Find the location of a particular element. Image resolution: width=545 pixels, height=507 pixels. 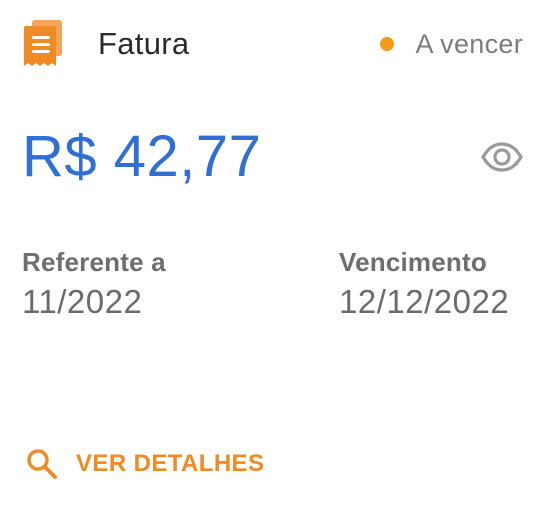

invoice-title: Fatura is located at coordinates (144, 43).